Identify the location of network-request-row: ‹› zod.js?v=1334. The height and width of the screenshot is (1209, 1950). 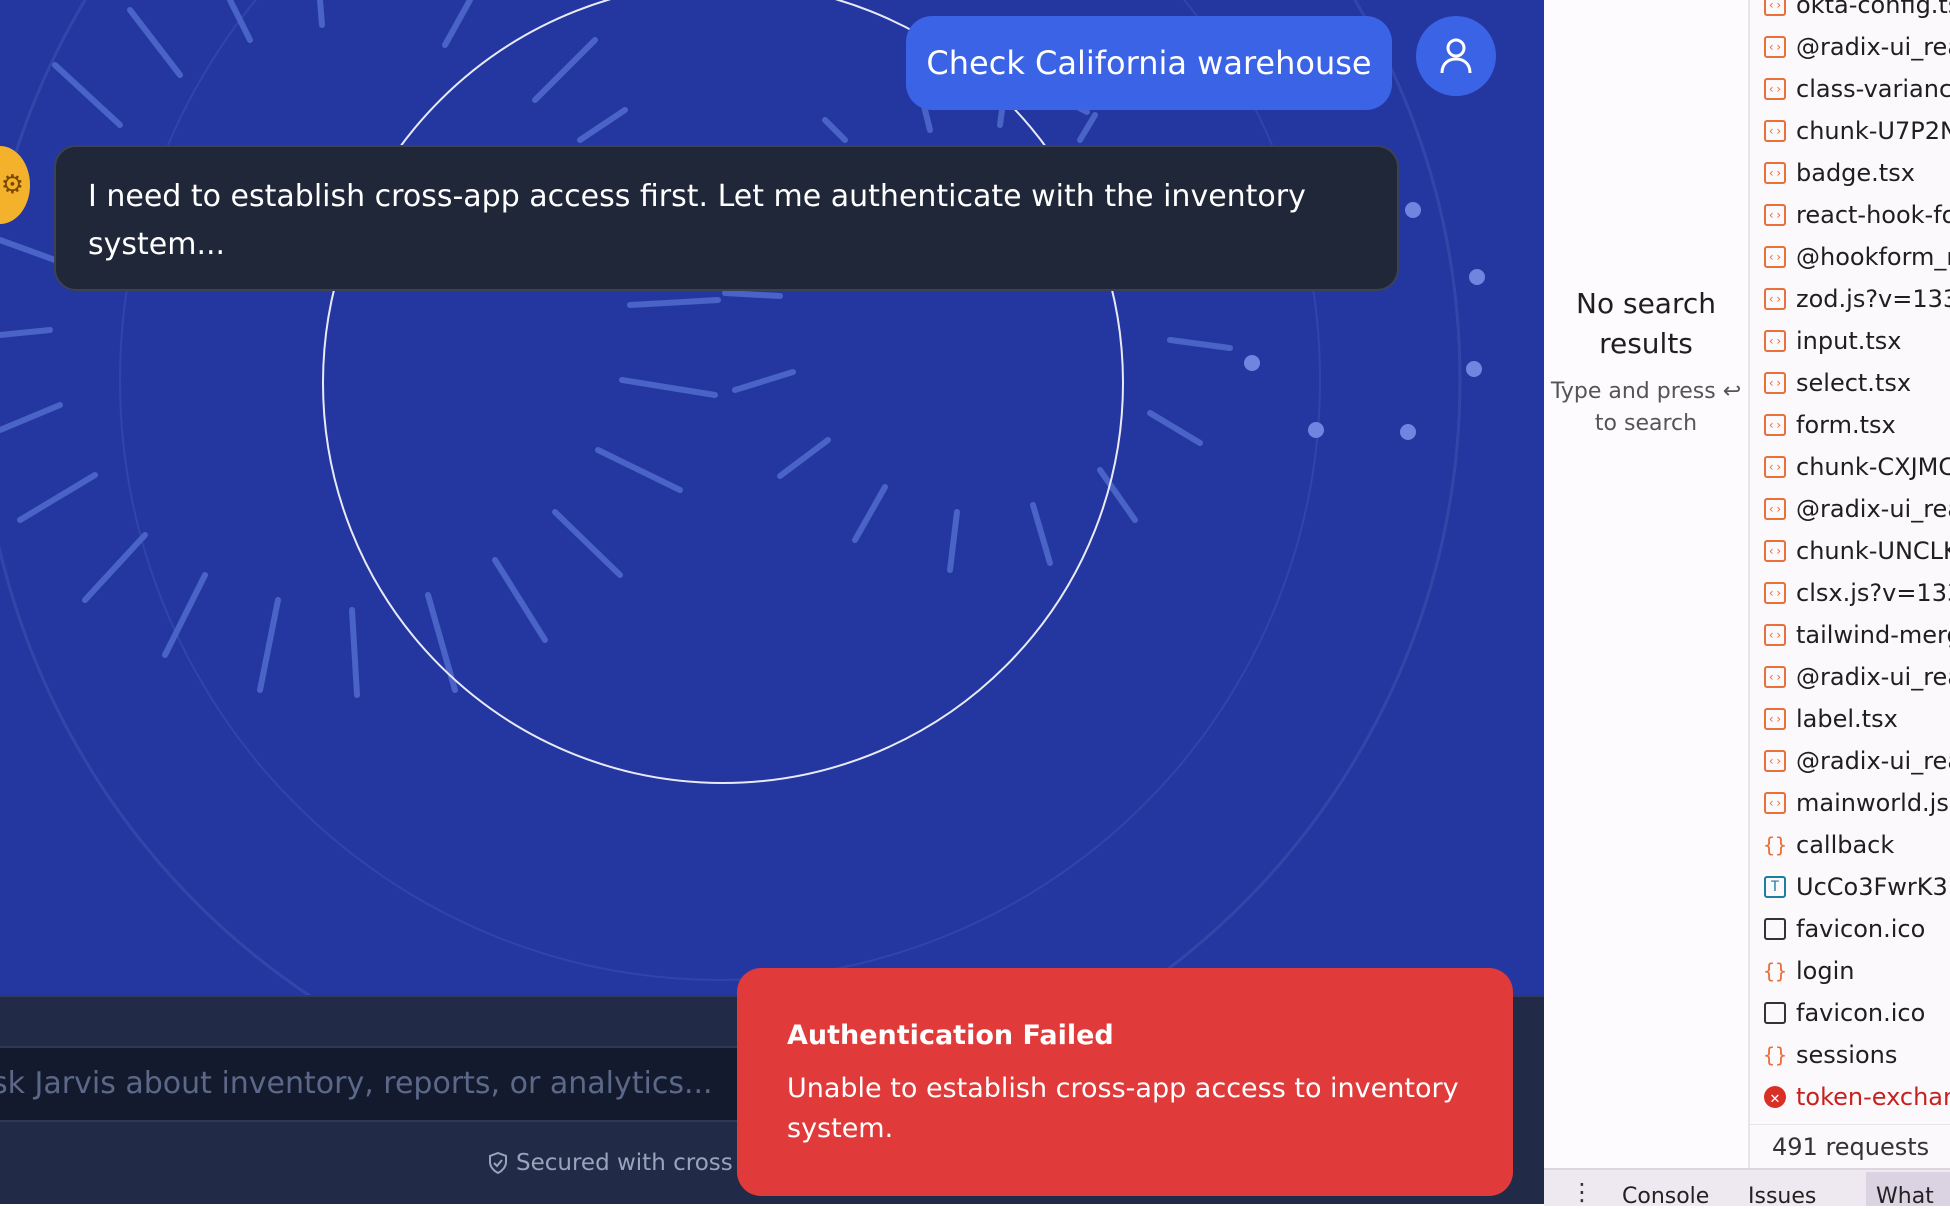
(1850, 299).